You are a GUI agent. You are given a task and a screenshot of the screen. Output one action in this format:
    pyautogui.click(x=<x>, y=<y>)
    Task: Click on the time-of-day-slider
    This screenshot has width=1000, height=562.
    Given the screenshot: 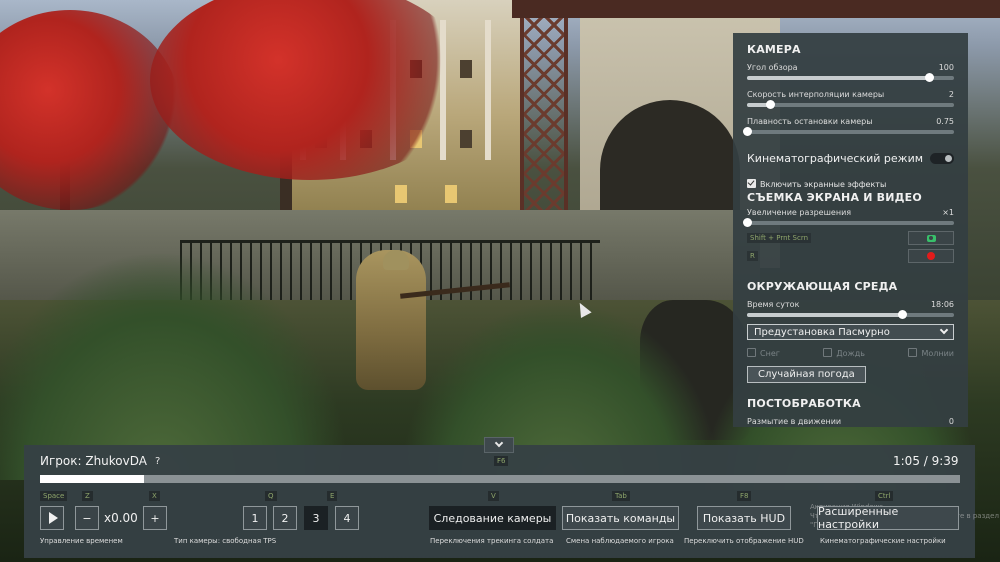 What is the action you would take?
    pyautogui.click(x=850, y=314)
    